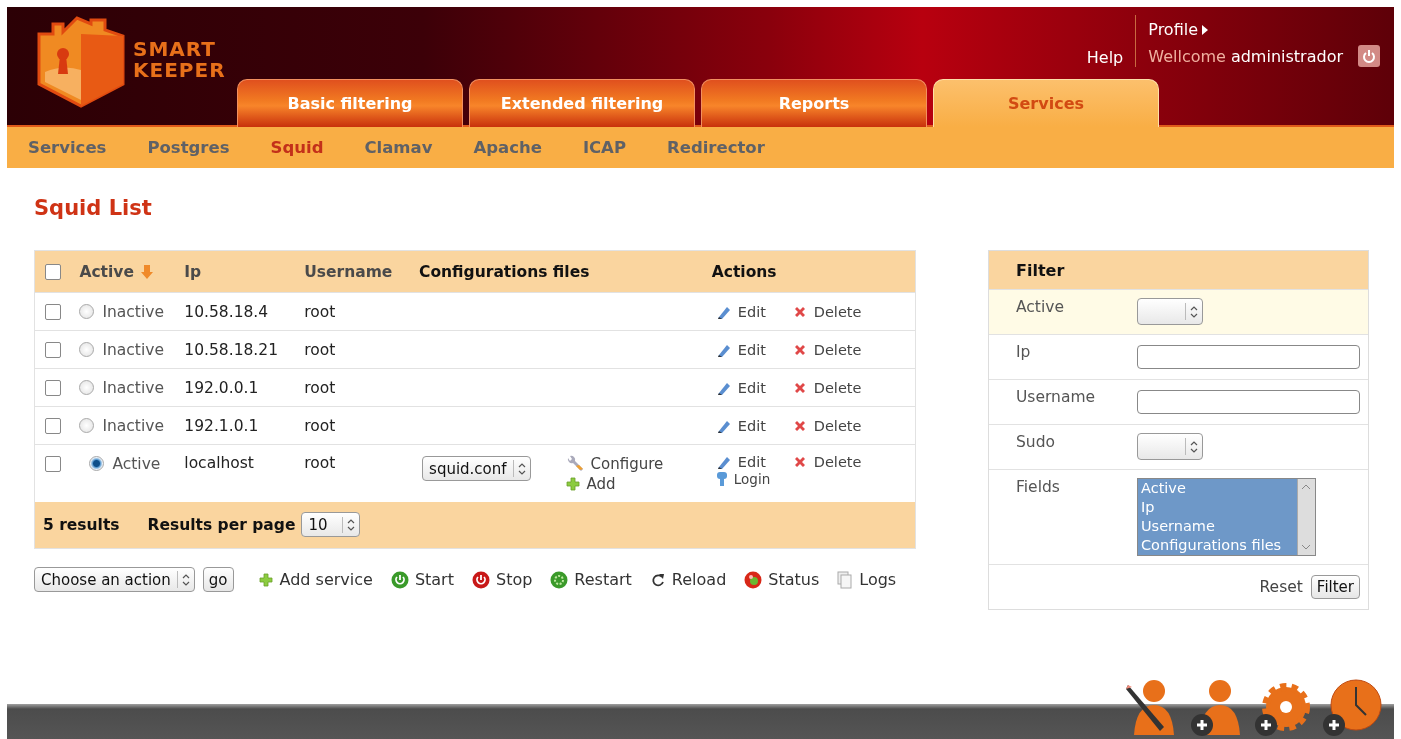 This screenshot has height=739, width=1401. I want to click on filter-button: Filter, so click(1335, 587).